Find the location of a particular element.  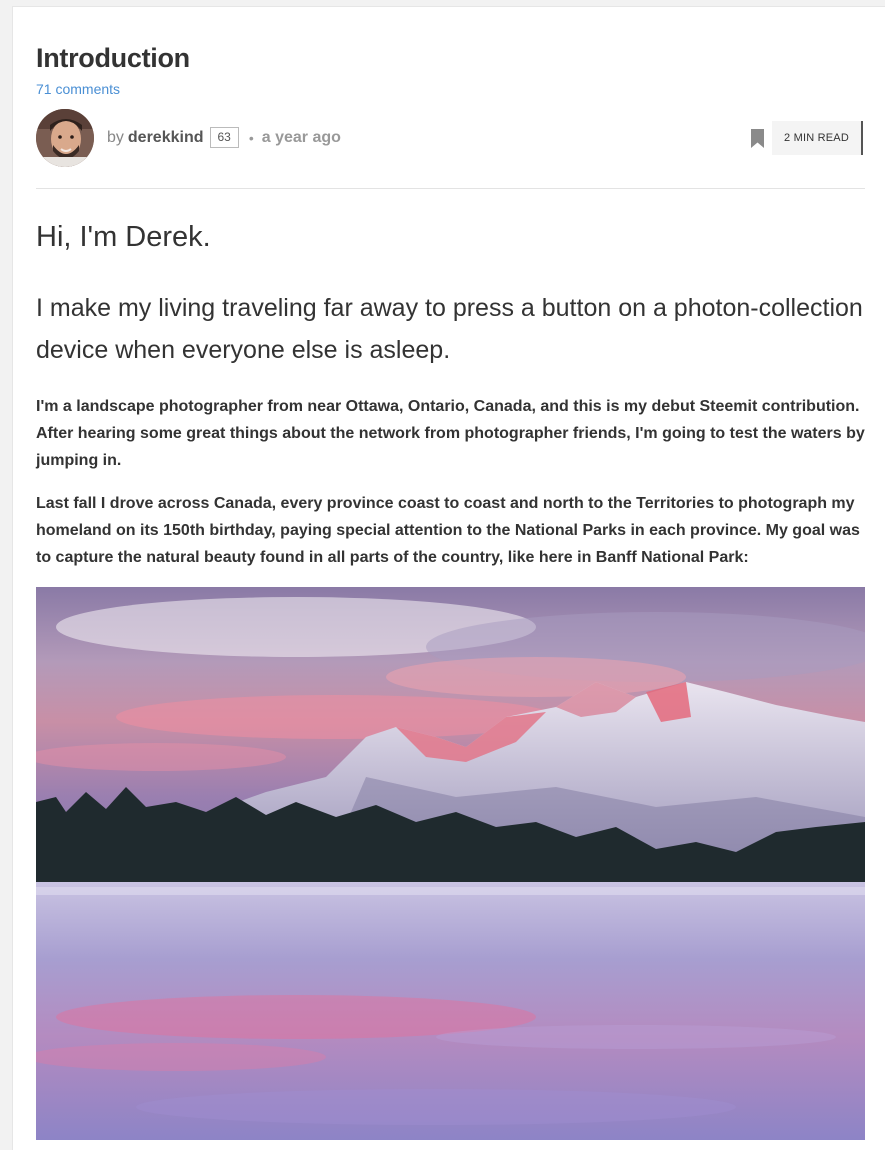

read-time-badge: 2 MIN READ is located at coordinates (817, 138).